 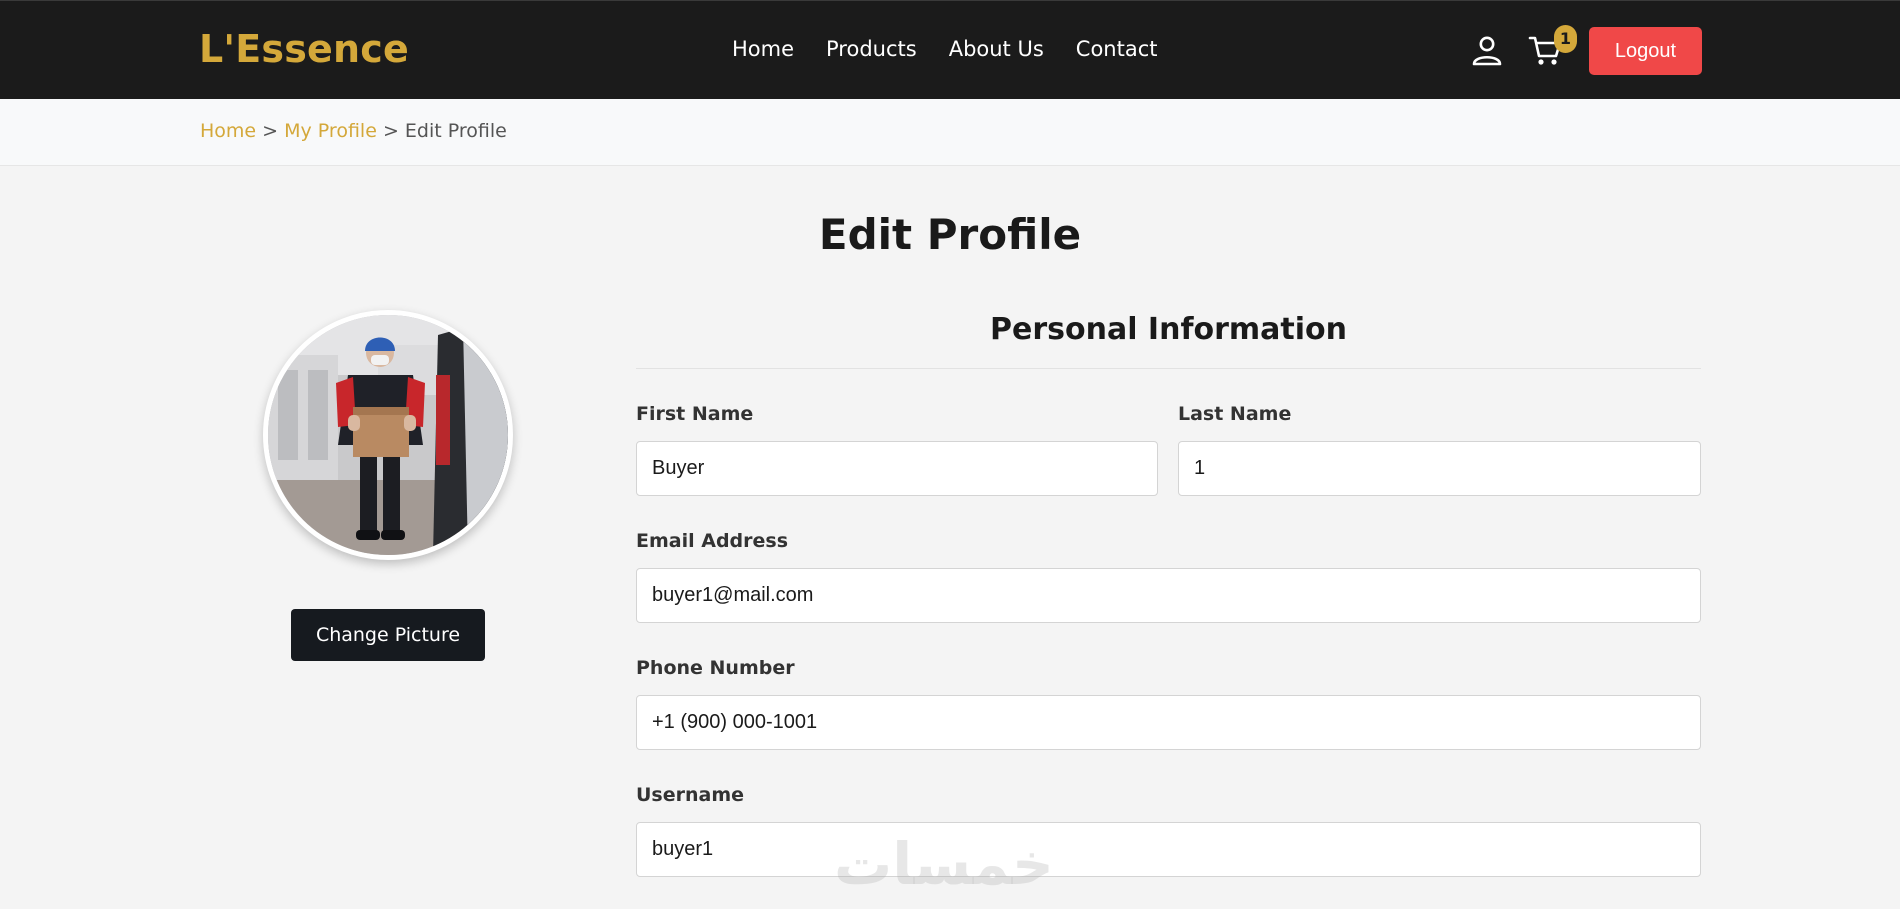 What do you see at coordinates (1168, 368) in the screenshot?
I see `section-divider` at bounding box center [1168, 368].